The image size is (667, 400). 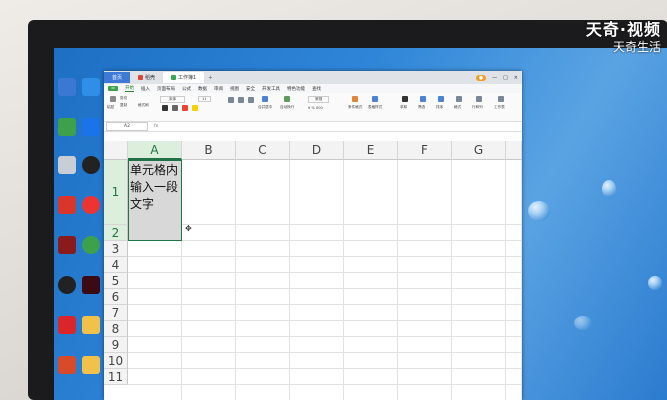 What do you see at coordinates (91, 325) in the screenshot?
I see `folder-icon` at bounding box center [91, 325].